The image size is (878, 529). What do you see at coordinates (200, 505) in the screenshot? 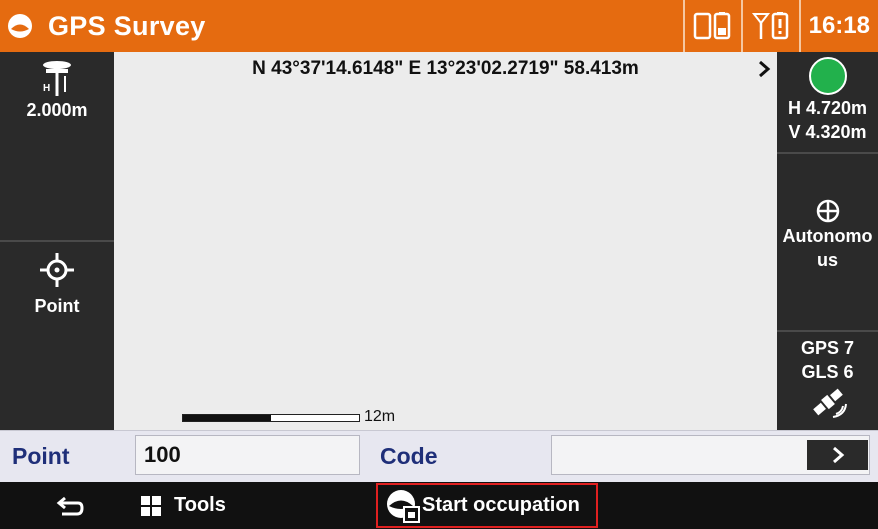
I see `tools-label: Tools` at bounding box center [200, 505].